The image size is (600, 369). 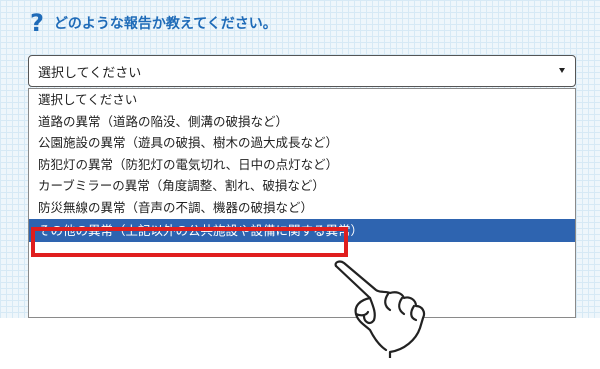 What do you see at coordinates (302, 122) in the screenshot?
I see `option-road: 道路の異常（道路の陥没、側溝の破損など）` at bounding box center [302, 122].